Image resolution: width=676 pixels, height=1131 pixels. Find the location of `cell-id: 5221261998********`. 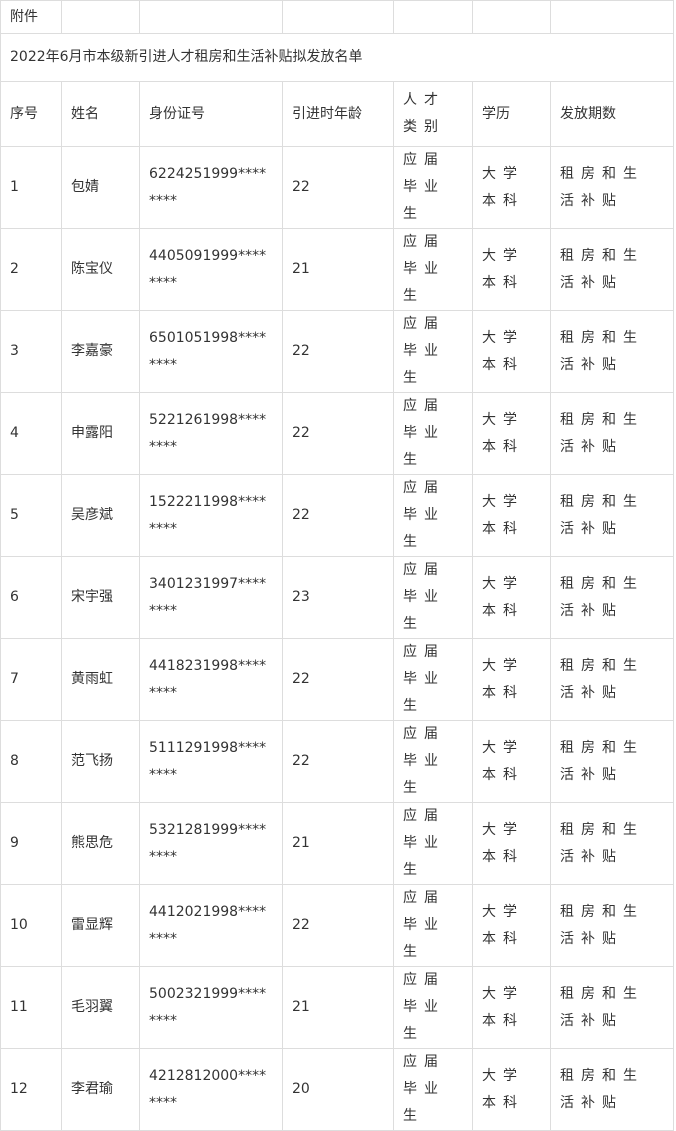

cell-id: 5221261998******** is located at coordinates (211, 433).